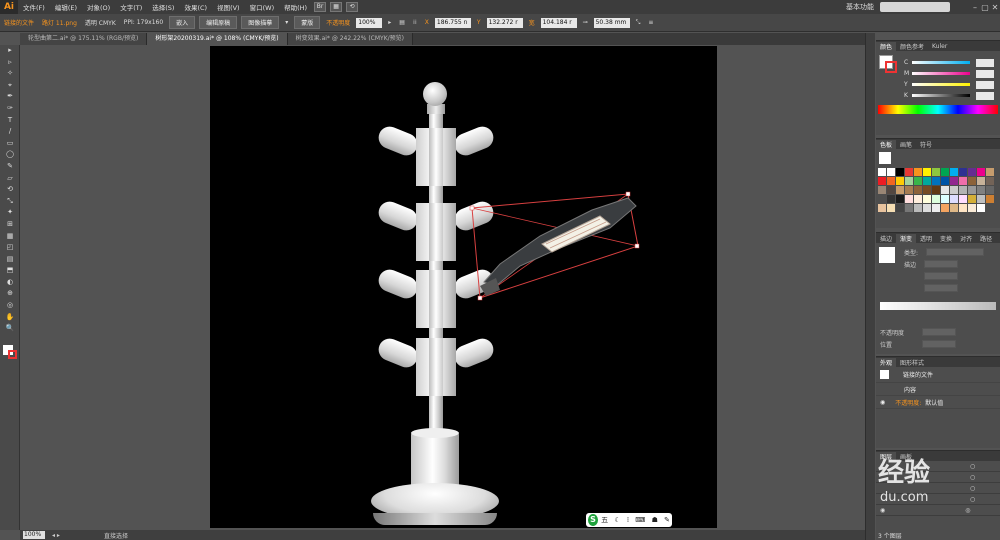 This screenshot has height=540, width=1000. Describe the element at coordinates (260, 22) in the screenshot. I see `image-trace-button: 图像描摹` at that location.